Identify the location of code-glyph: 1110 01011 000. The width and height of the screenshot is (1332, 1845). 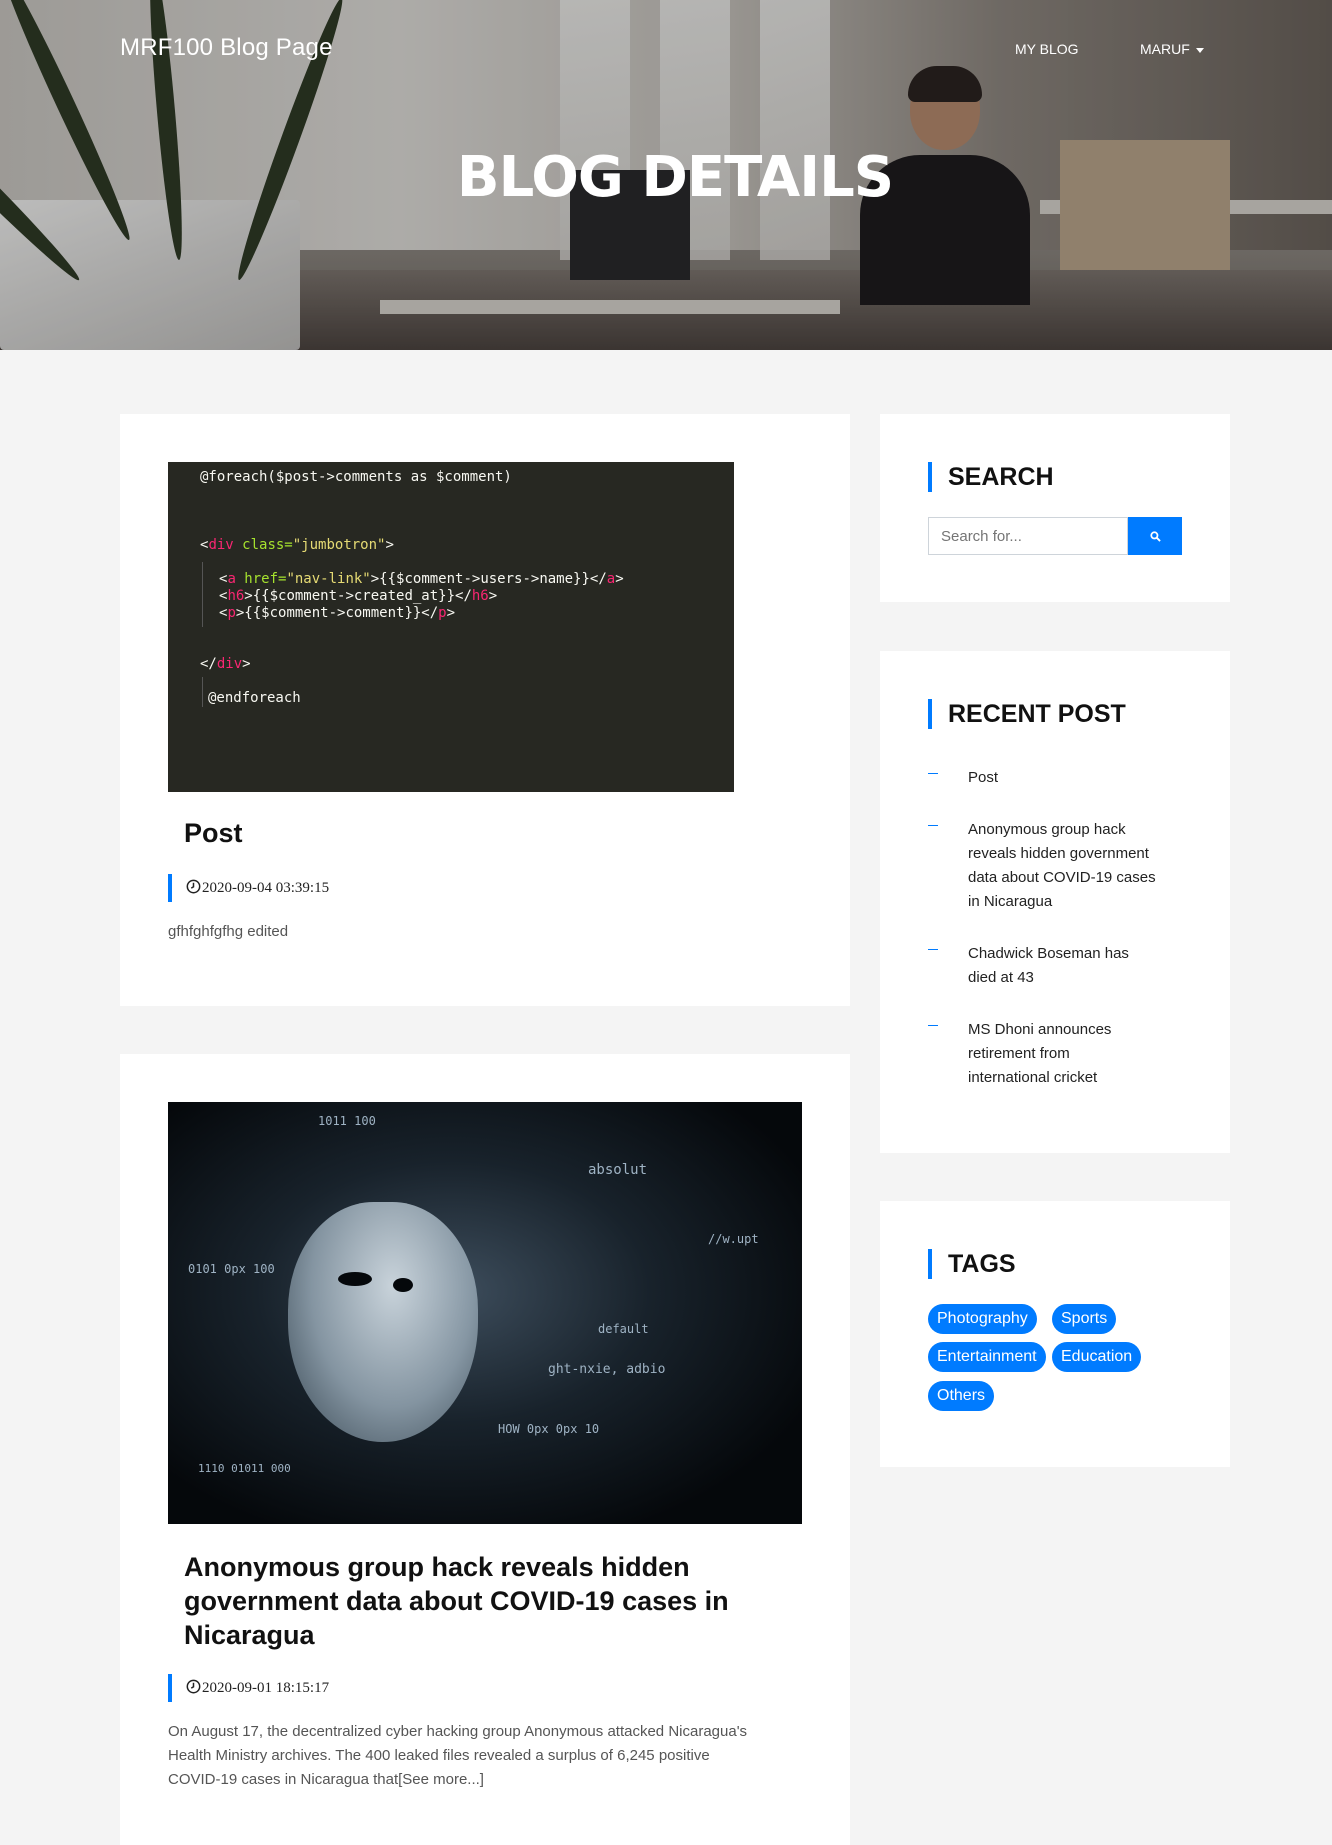
(244, 1468).